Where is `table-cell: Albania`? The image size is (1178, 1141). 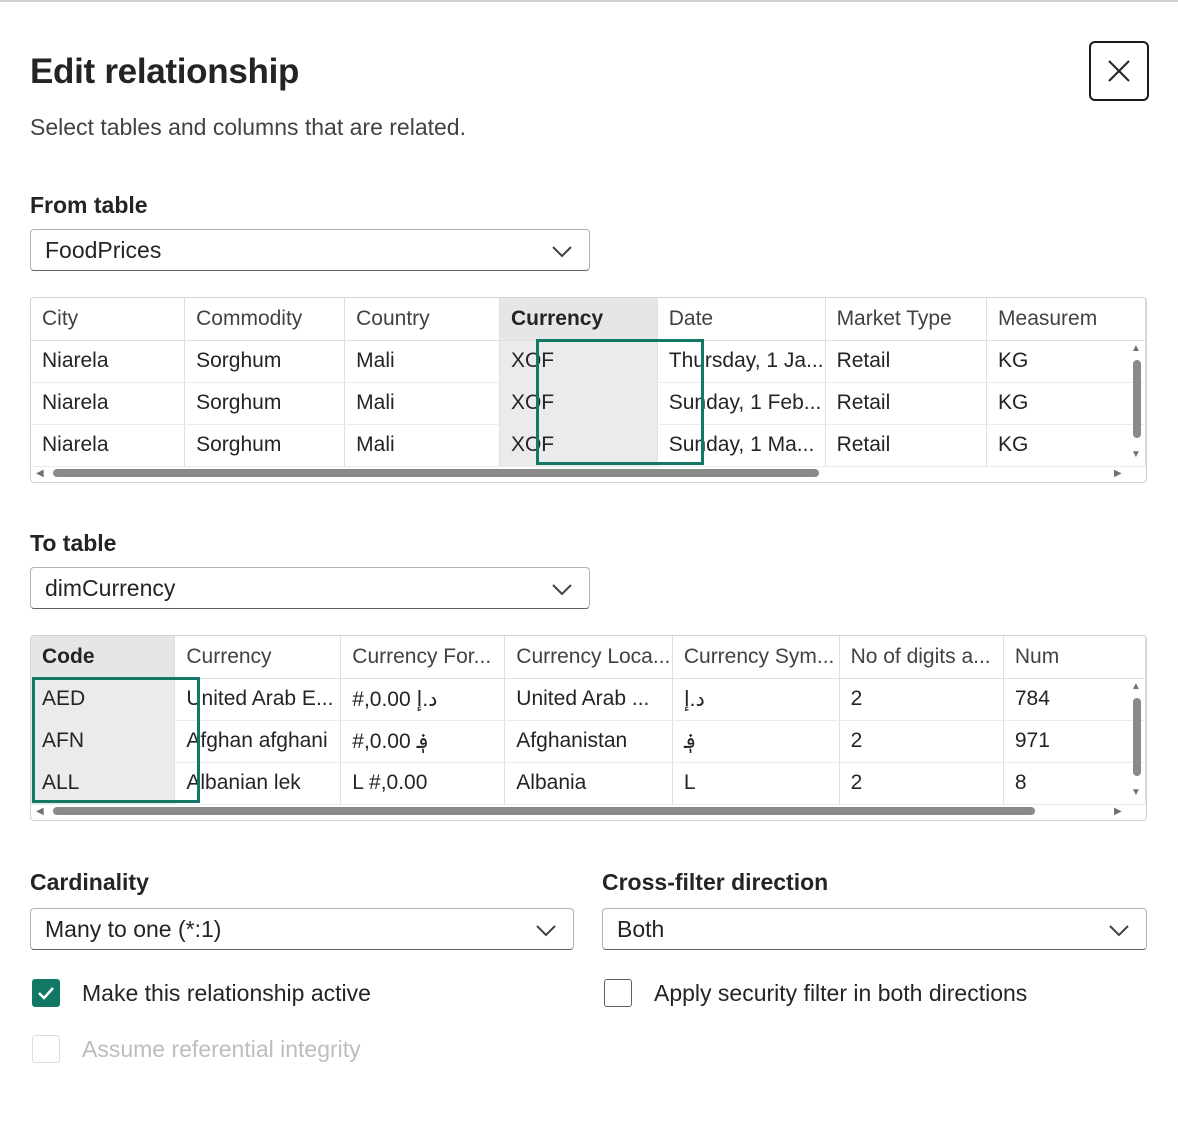 table-cell: Albania is located at coordinates (588, 783).